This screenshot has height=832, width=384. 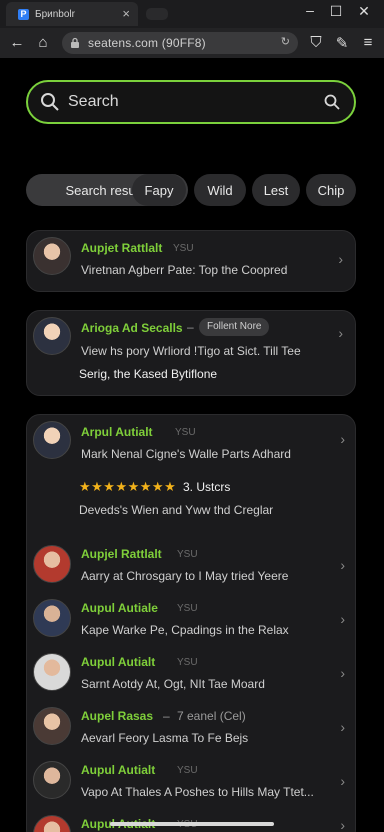 I want to click on result-description: Aevarl Feory Lasma To Fe Bejs, so click(x=165, y=738).